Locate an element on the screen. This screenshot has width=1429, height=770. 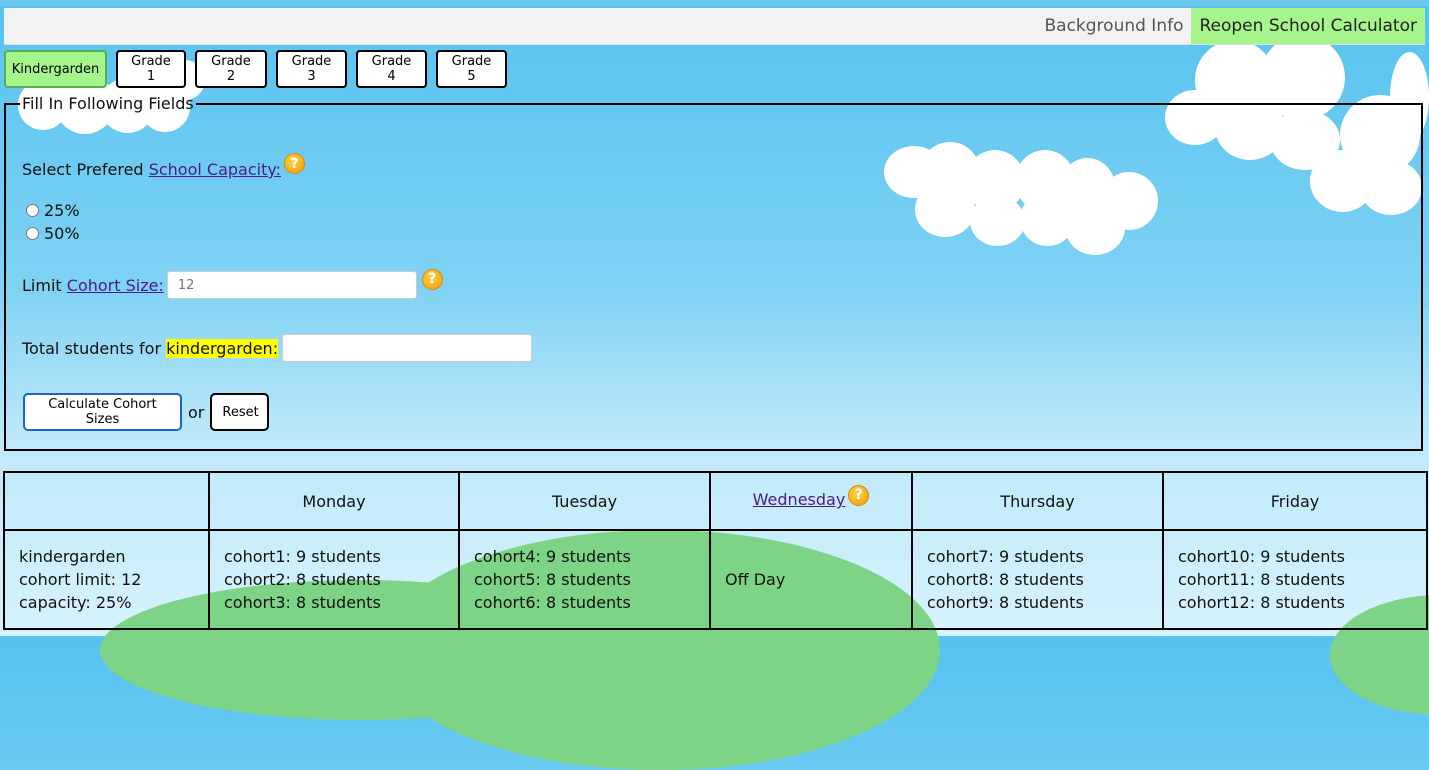
grade-tab-2: Grade 2 is located at coordinates (231, 69).